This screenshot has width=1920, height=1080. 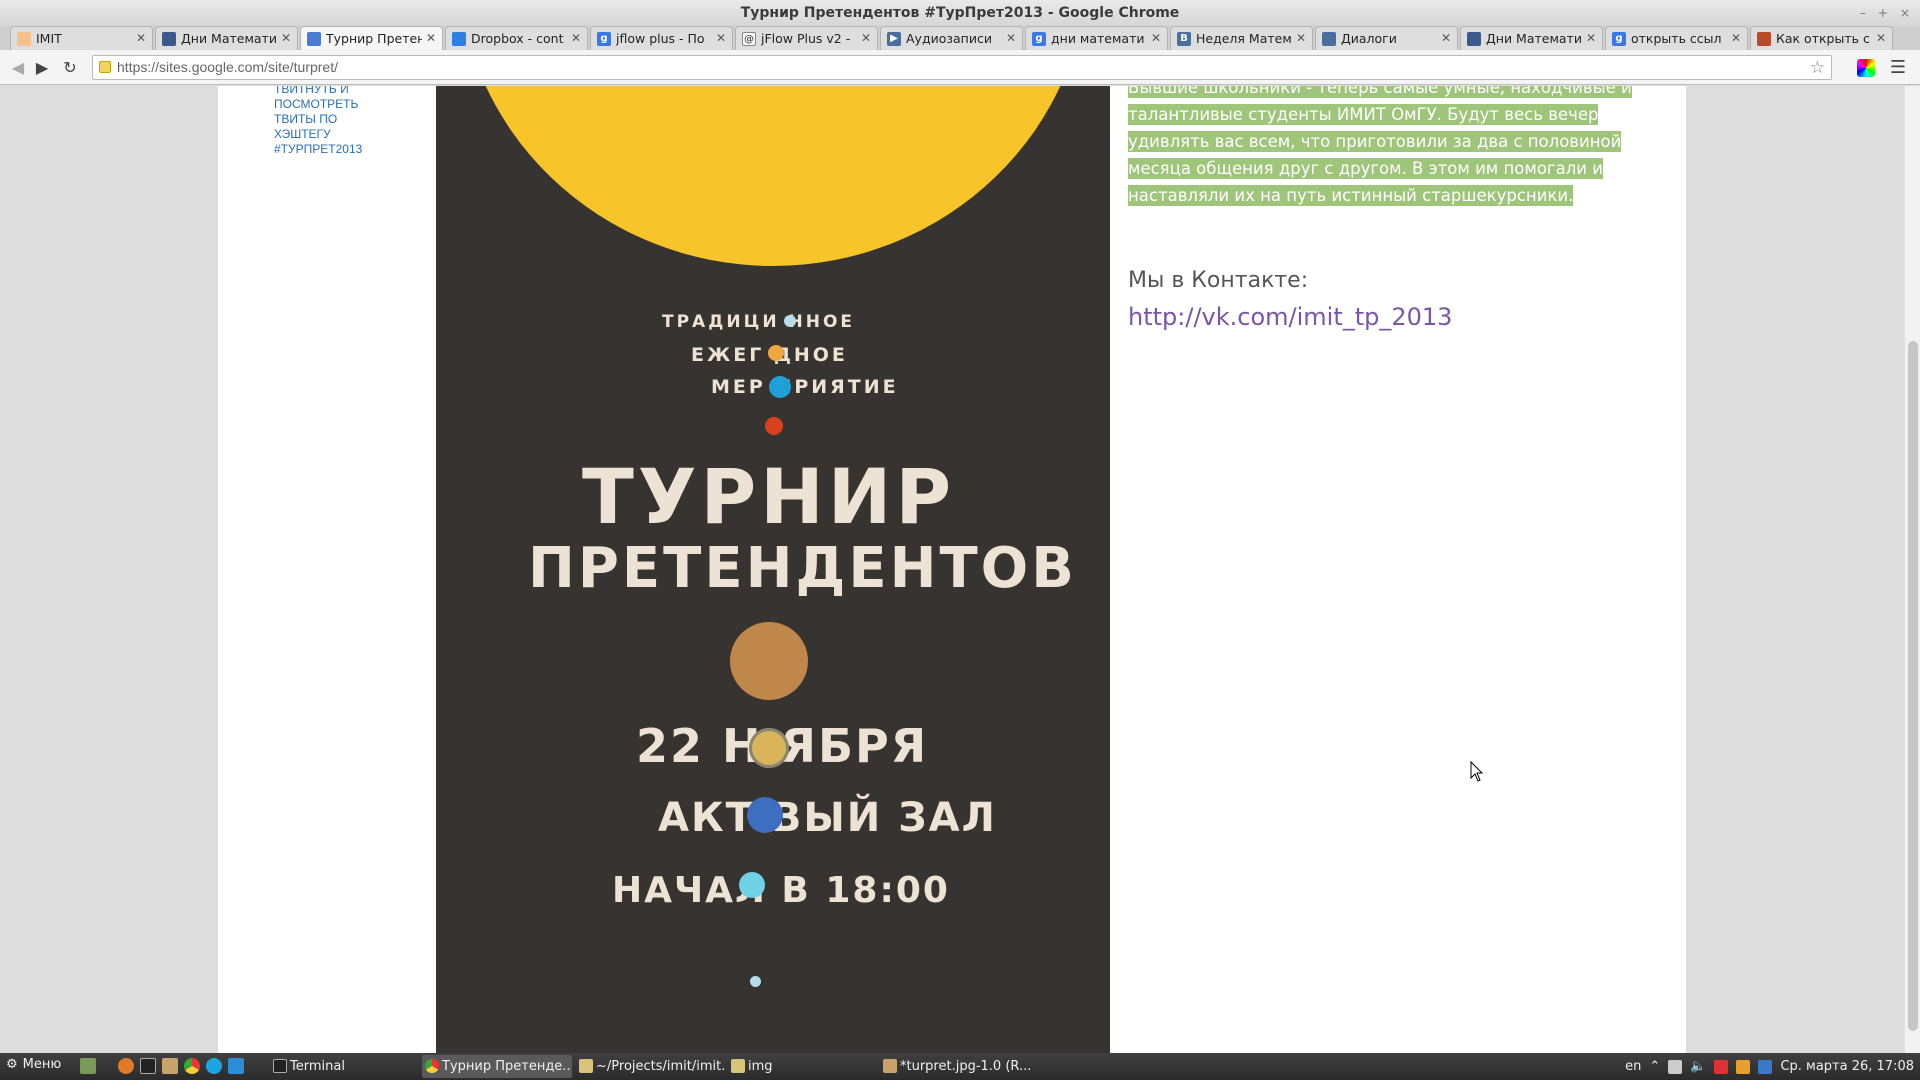 I want to click on firefox-icon, so click(x=126, y=1066).